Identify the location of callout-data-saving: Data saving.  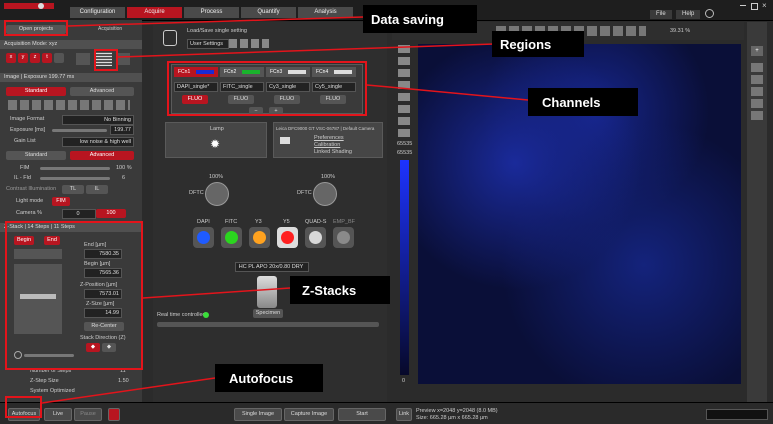
(420, 19).